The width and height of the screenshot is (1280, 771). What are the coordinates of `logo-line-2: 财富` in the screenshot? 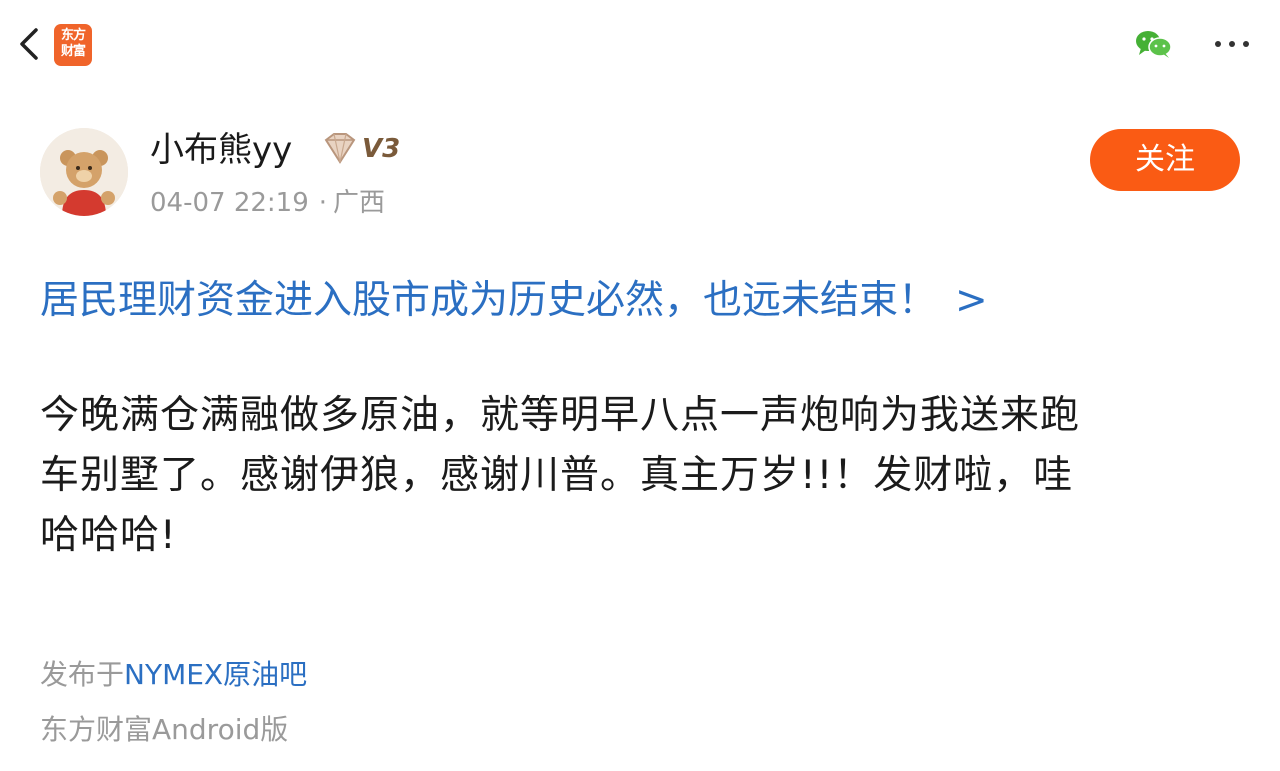 It's located at (73, 51).